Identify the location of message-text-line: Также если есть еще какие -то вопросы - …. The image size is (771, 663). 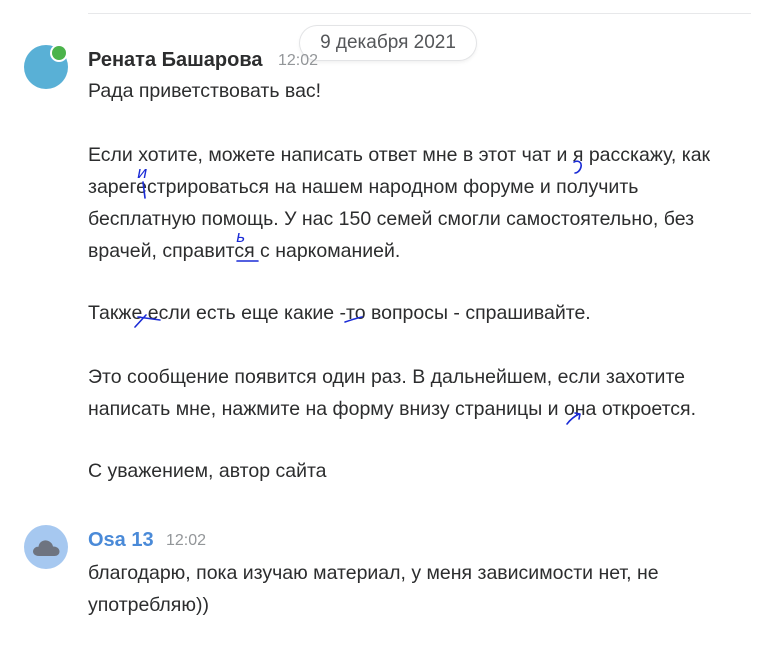
(339, 313).